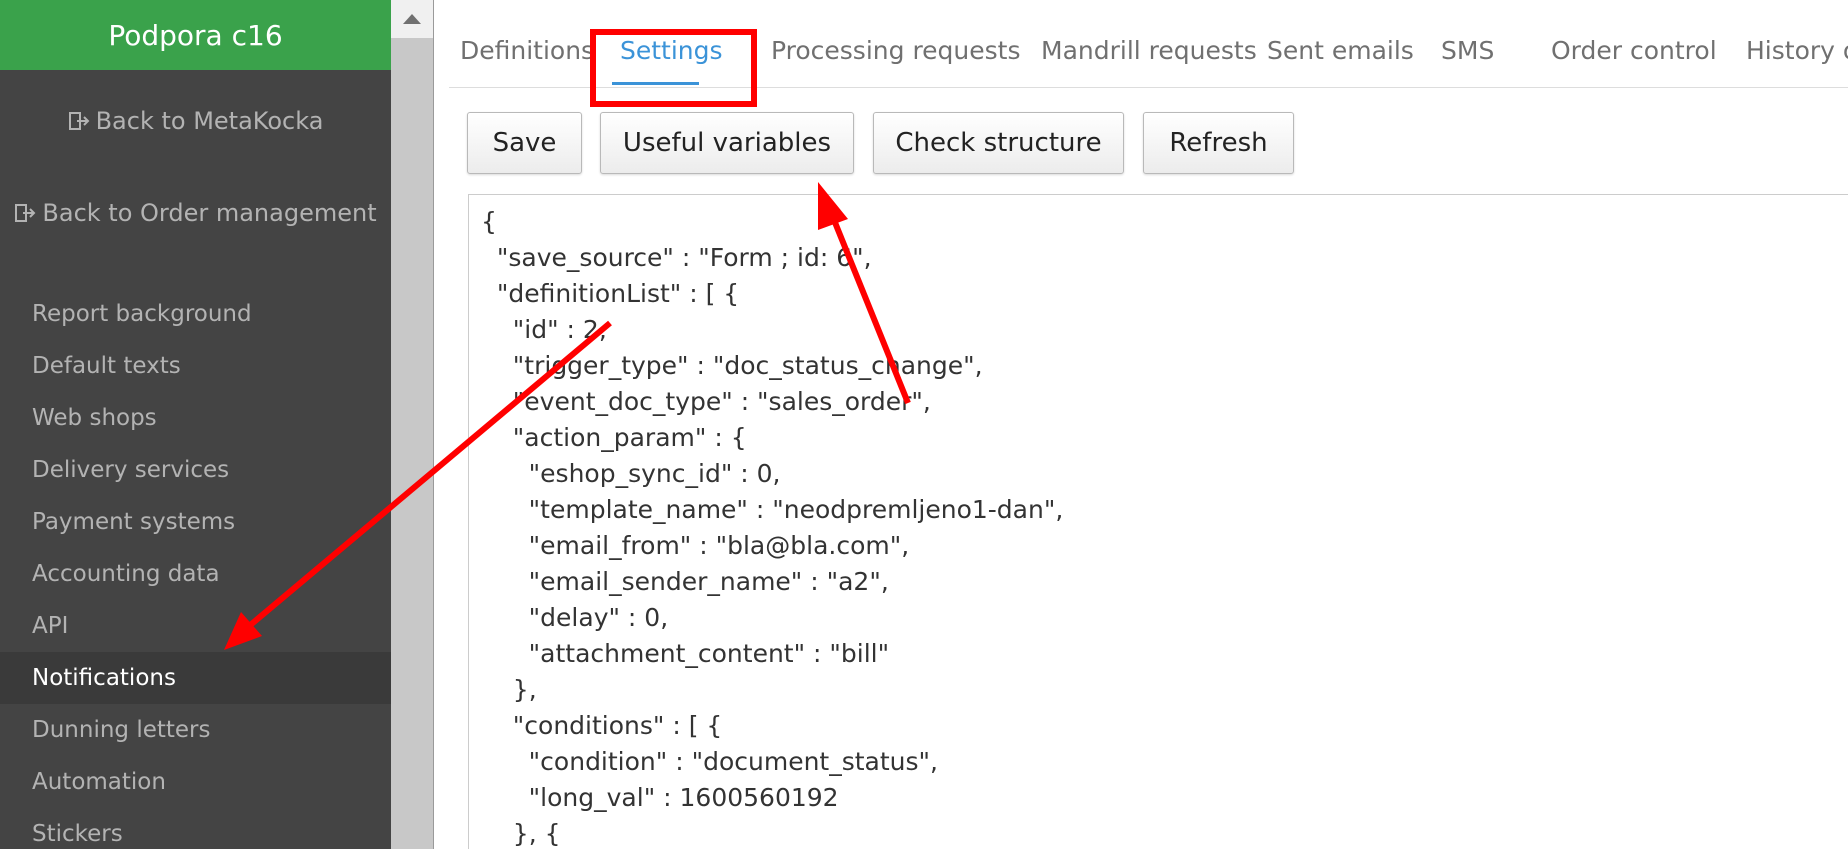 This screenshot has width=1848, height=849. What do you see at coordinates (195, 35) in the screenshot?
I see `sidebar-title: Podpora c16` at bounding box center [195, 35].